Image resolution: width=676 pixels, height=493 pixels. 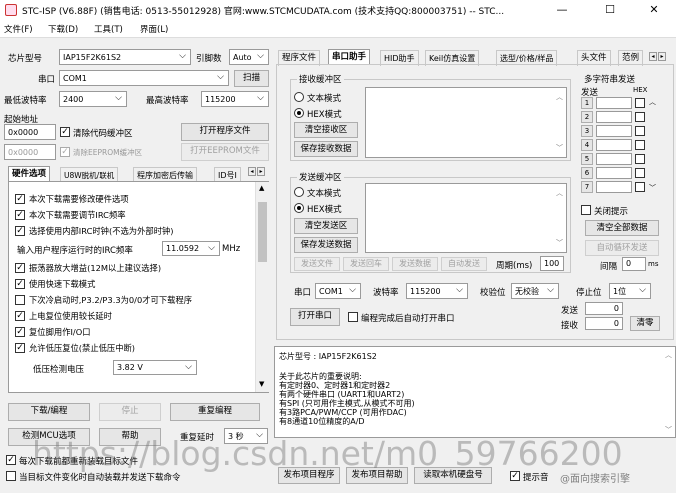 What do you see at coordinates (552, 263) in the screenshot?
I see `period-input: 100` at bounding box center [552, 263].